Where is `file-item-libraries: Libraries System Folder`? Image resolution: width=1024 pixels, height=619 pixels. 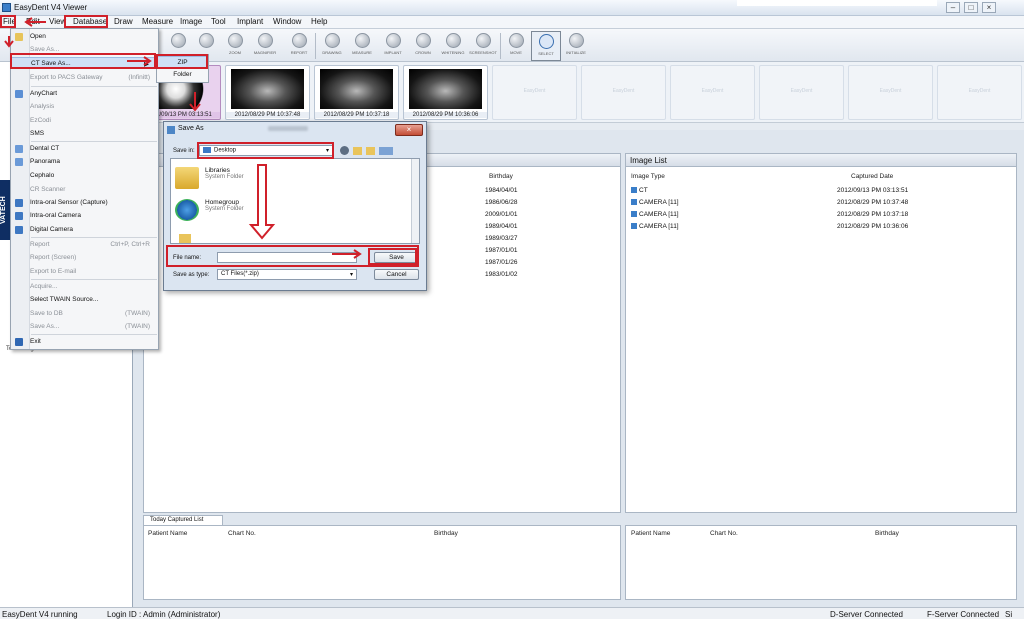 file-item-libraries: Libraries System Folder is located at coordinates (209, 178).